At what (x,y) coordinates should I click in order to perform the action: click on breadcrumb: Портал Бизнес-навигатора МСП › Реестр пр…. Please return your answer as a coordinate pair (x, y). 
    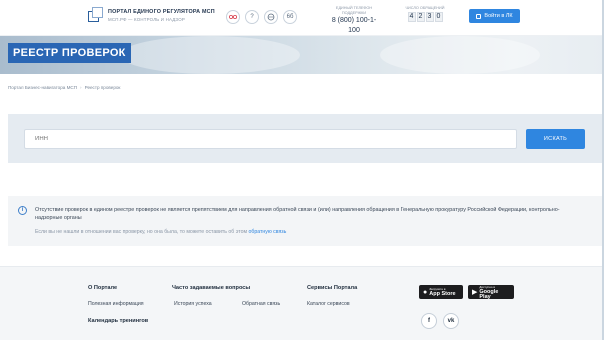
    Looking at the image, I should click on (64, 87).